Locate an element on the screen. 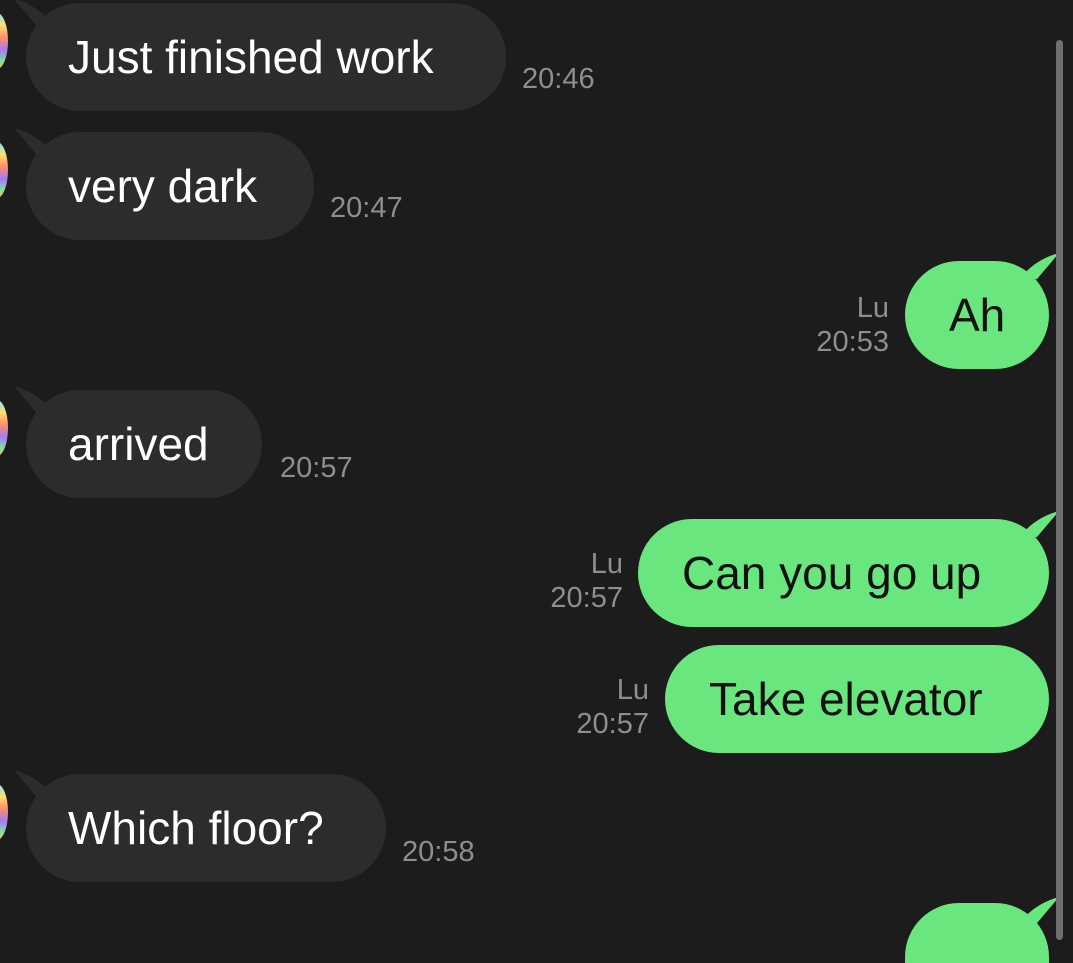 This screenshot has width=1073, height=963. message-timestamp: 20:46 is located at coordinates (558, 79).